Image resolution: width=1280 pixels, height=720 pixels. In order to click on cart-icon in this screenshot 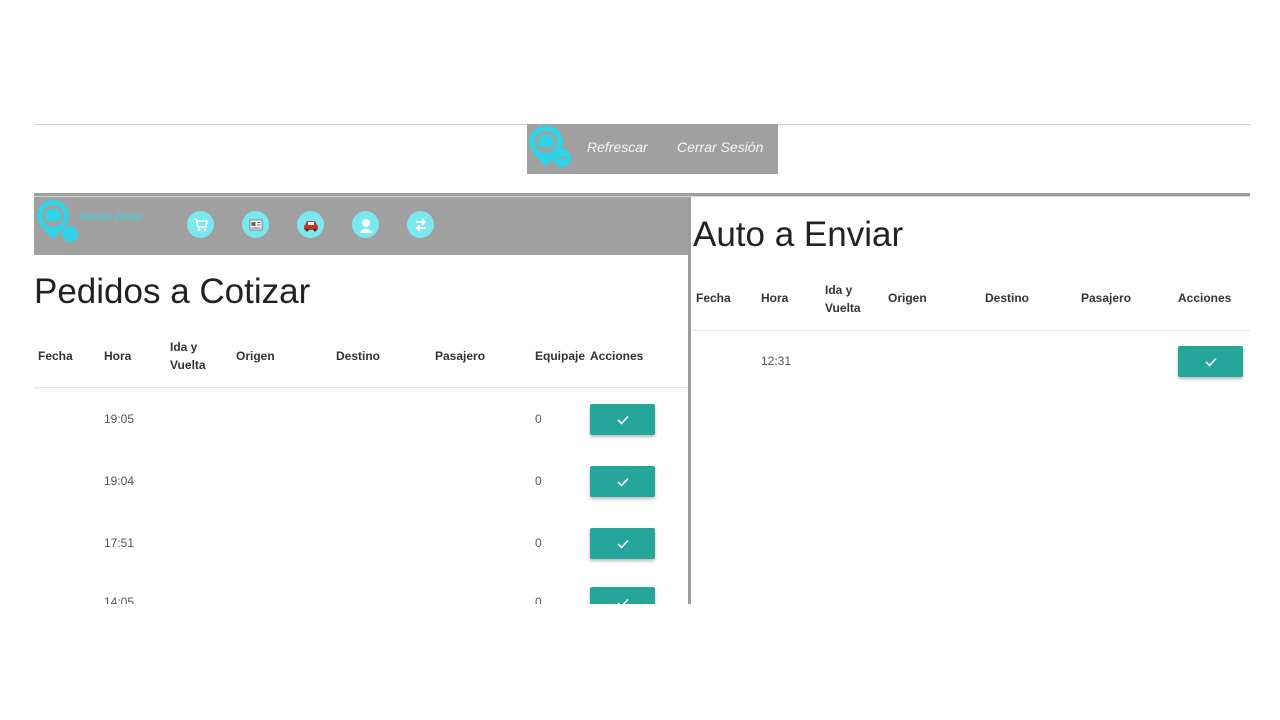, I will do `click(200, 224)`.